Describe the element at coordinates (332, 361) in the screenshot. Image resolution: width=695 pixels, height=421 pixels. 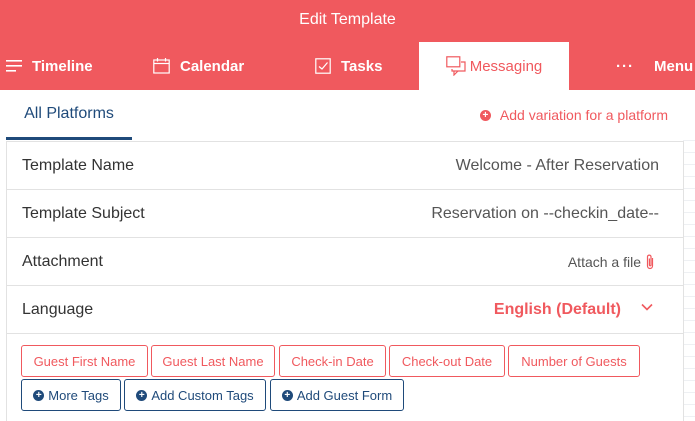
I see `tag-check-in-date: Check-in Date` at that location.